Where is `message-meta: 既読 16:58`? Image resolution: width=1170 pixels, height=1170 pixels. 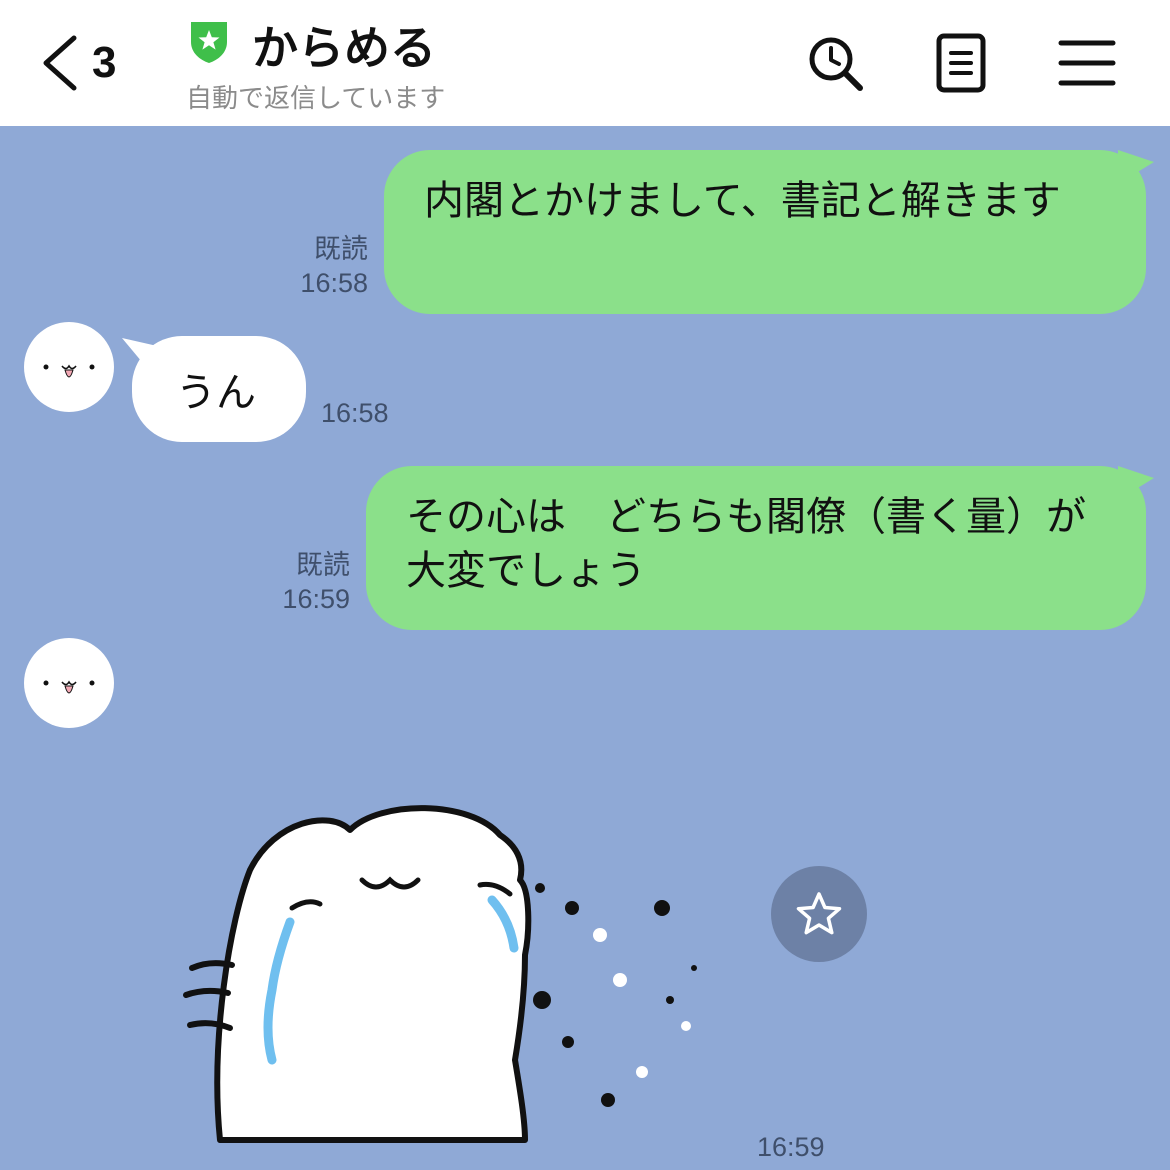
message-meta: 既読 16:58 is located at coordinates (309, 266).